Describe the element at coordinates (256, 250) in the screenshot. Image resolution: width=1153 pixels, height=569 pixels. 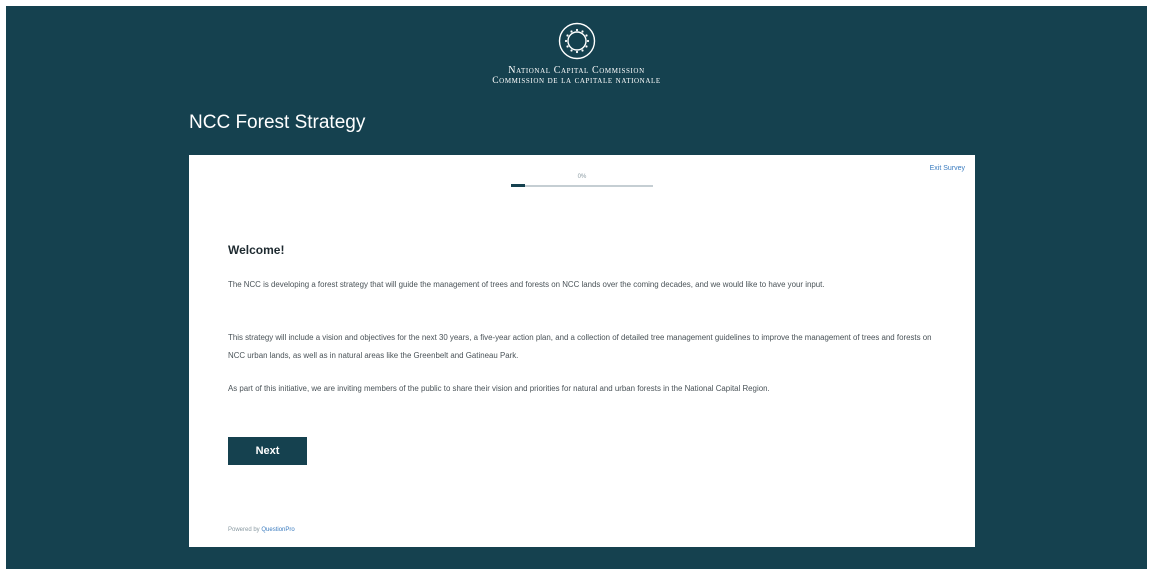
I see `welcome-heading: Welcome!` at that location.